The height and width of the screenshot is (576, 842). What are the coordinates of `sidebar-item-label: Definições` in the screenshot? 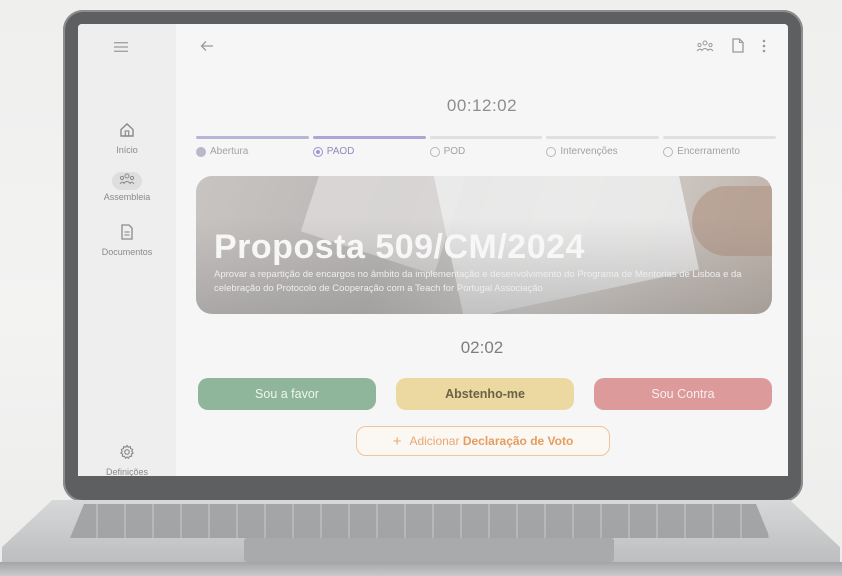 It's located at (127, 471).